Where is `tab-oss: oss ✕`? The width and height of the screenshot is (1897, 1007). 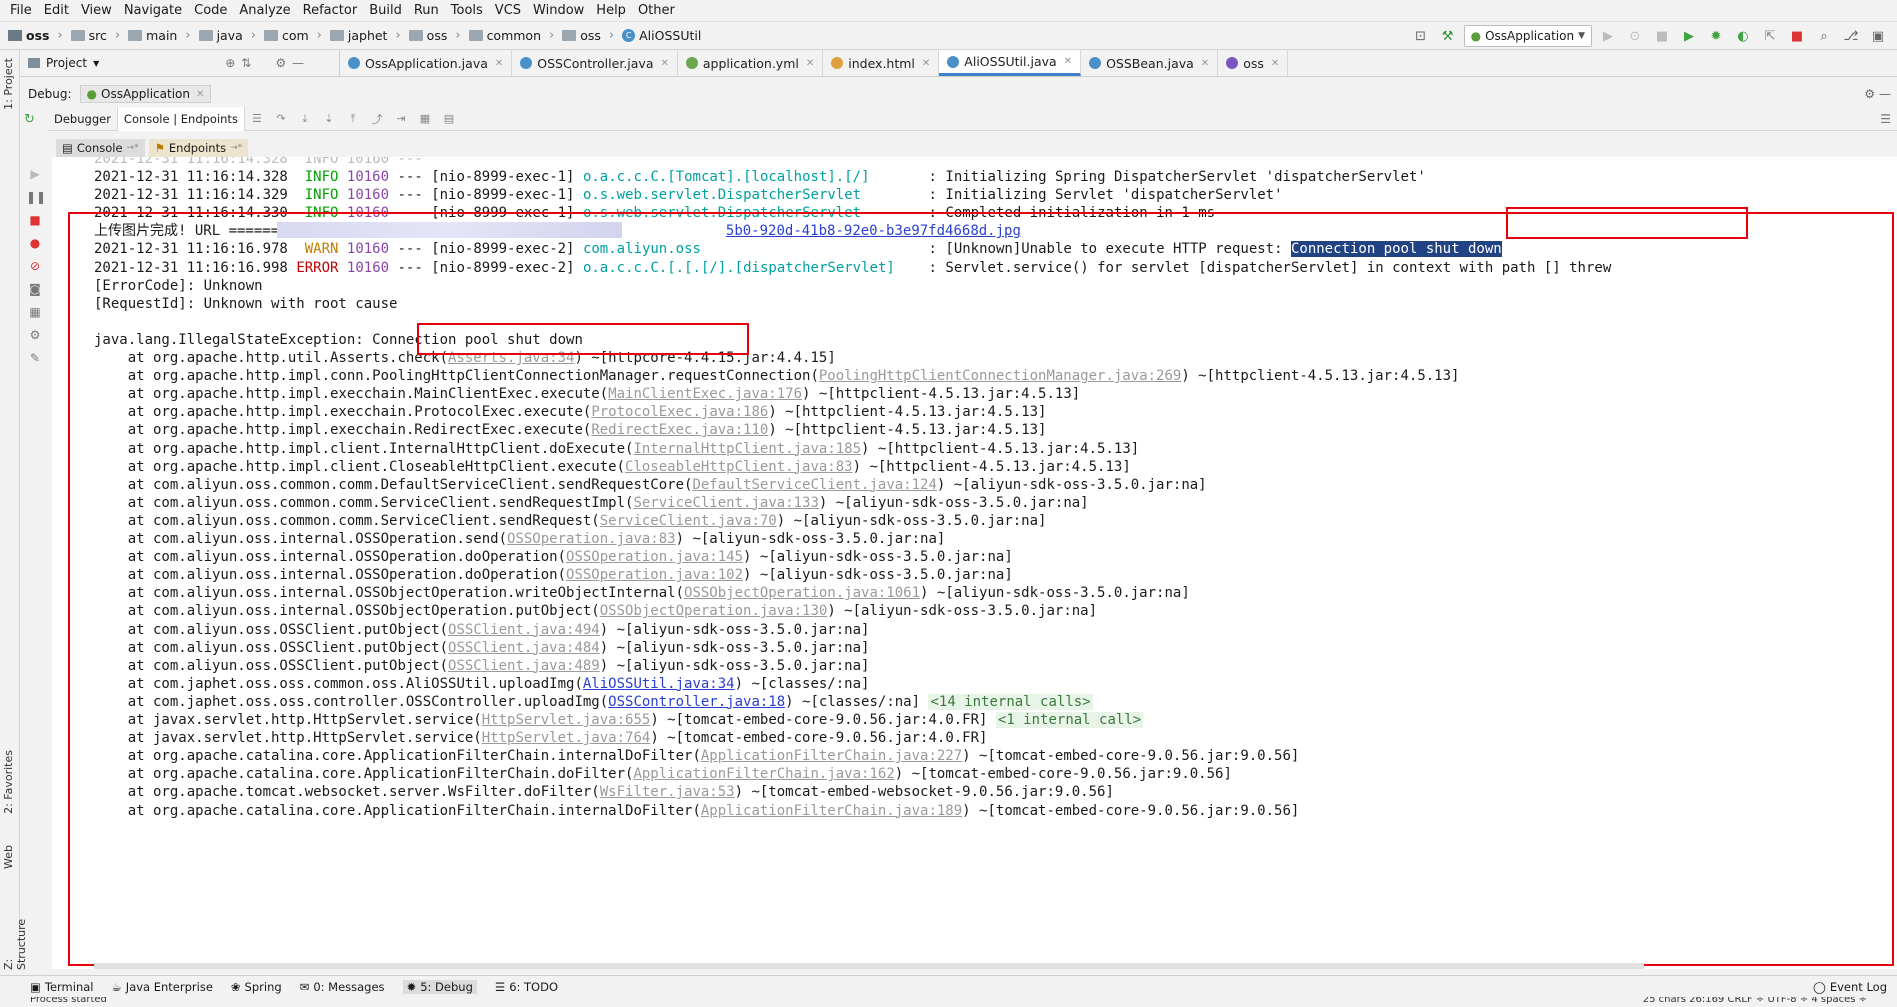 tab-oss: oss ✕ is located at coordinates (1253, 63).